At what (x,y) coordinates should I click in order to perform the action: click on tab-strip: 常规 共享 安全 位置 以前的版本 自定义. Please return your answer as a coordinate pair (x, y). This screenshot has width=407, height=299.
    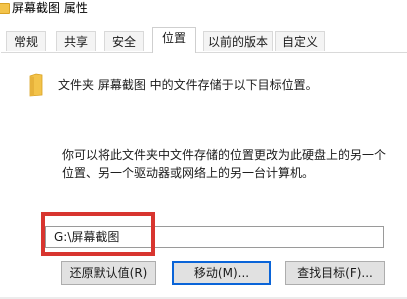
    Looking at the image, I should click on (203, 40).